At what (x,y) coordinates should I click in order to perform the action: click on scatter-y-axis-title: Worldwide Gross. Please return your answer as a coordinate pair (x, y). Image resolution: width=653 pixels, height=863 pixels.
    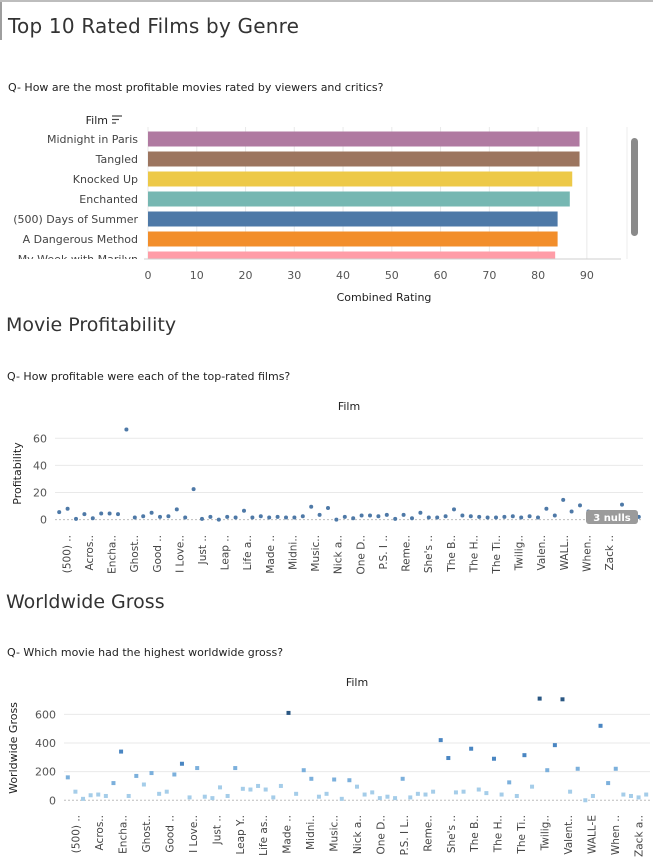
    Looking at the image, I should click on (13, 748).